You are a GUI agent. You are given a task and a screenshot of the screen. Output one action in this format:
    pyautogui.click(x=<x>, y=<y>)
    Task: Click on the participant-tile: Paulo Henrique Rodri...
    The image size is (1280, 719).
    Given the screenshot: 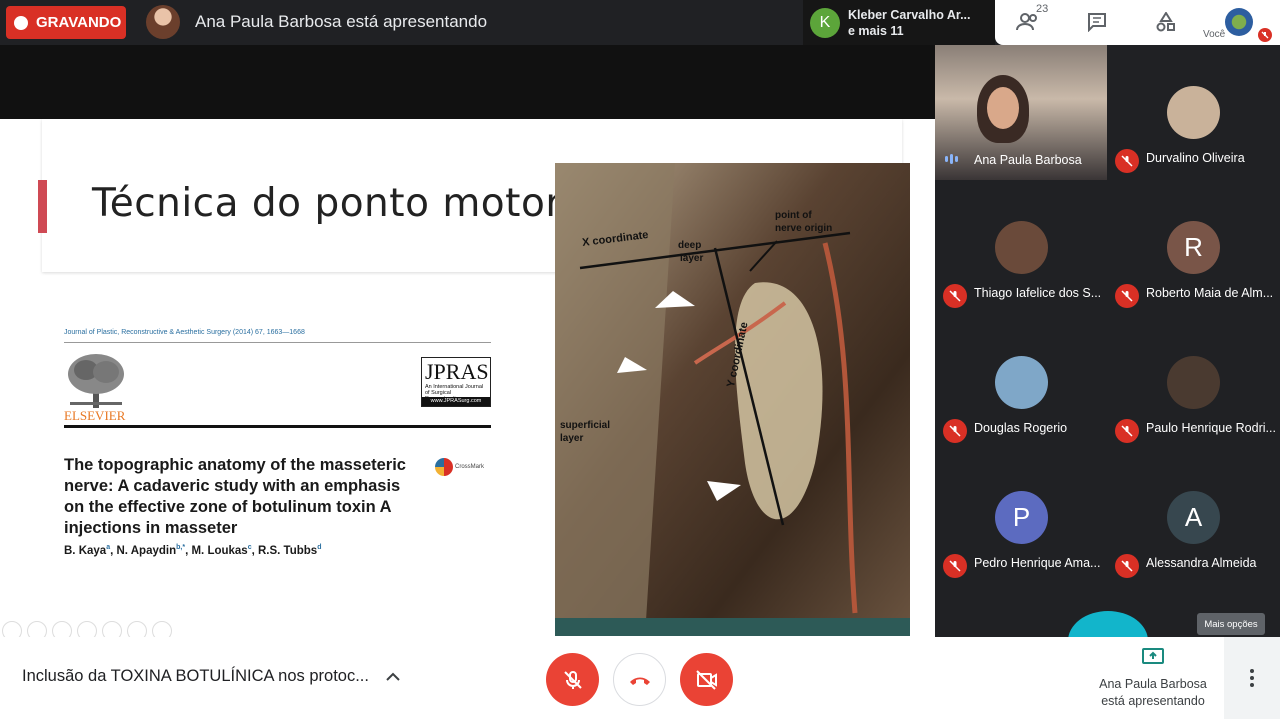 What is the action you would take?
    pyautogui.click(x=1193, y=382)
    